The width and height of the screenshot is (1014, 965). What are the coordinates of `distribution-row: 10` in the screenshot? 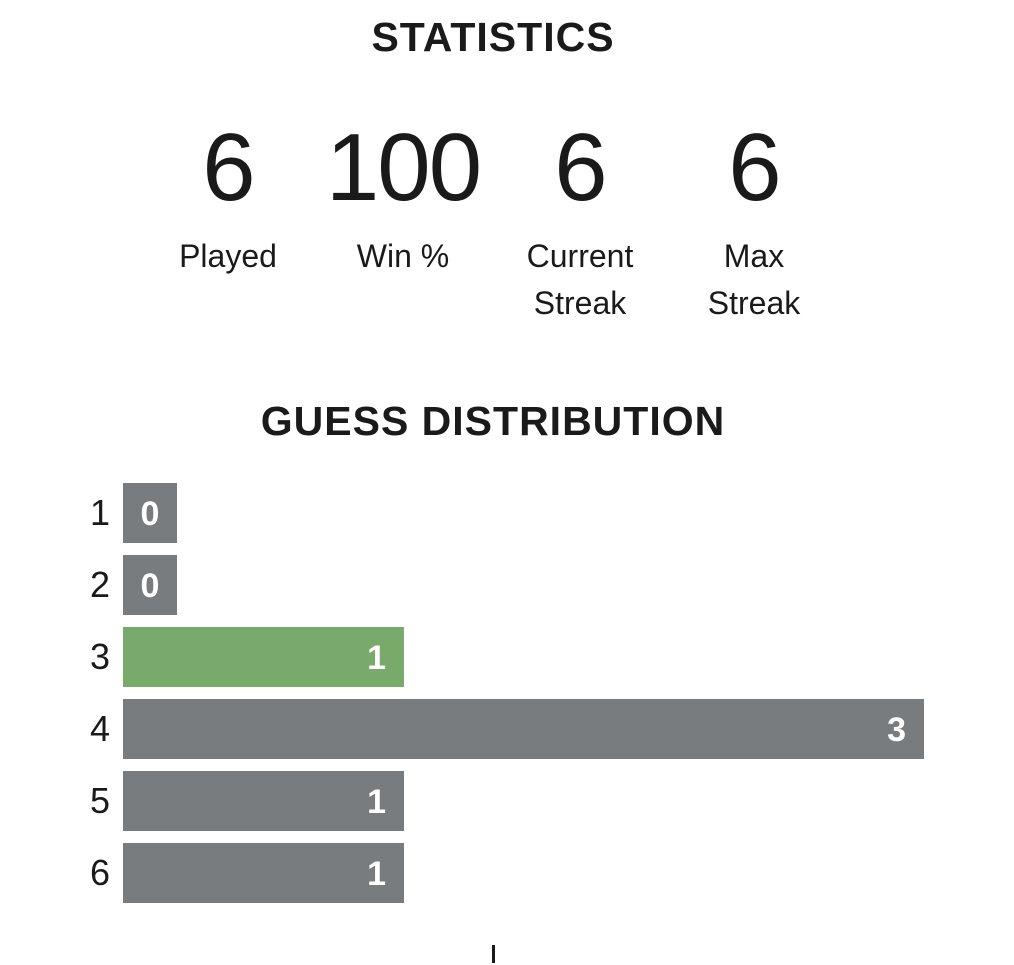 It's located at (530, 513).